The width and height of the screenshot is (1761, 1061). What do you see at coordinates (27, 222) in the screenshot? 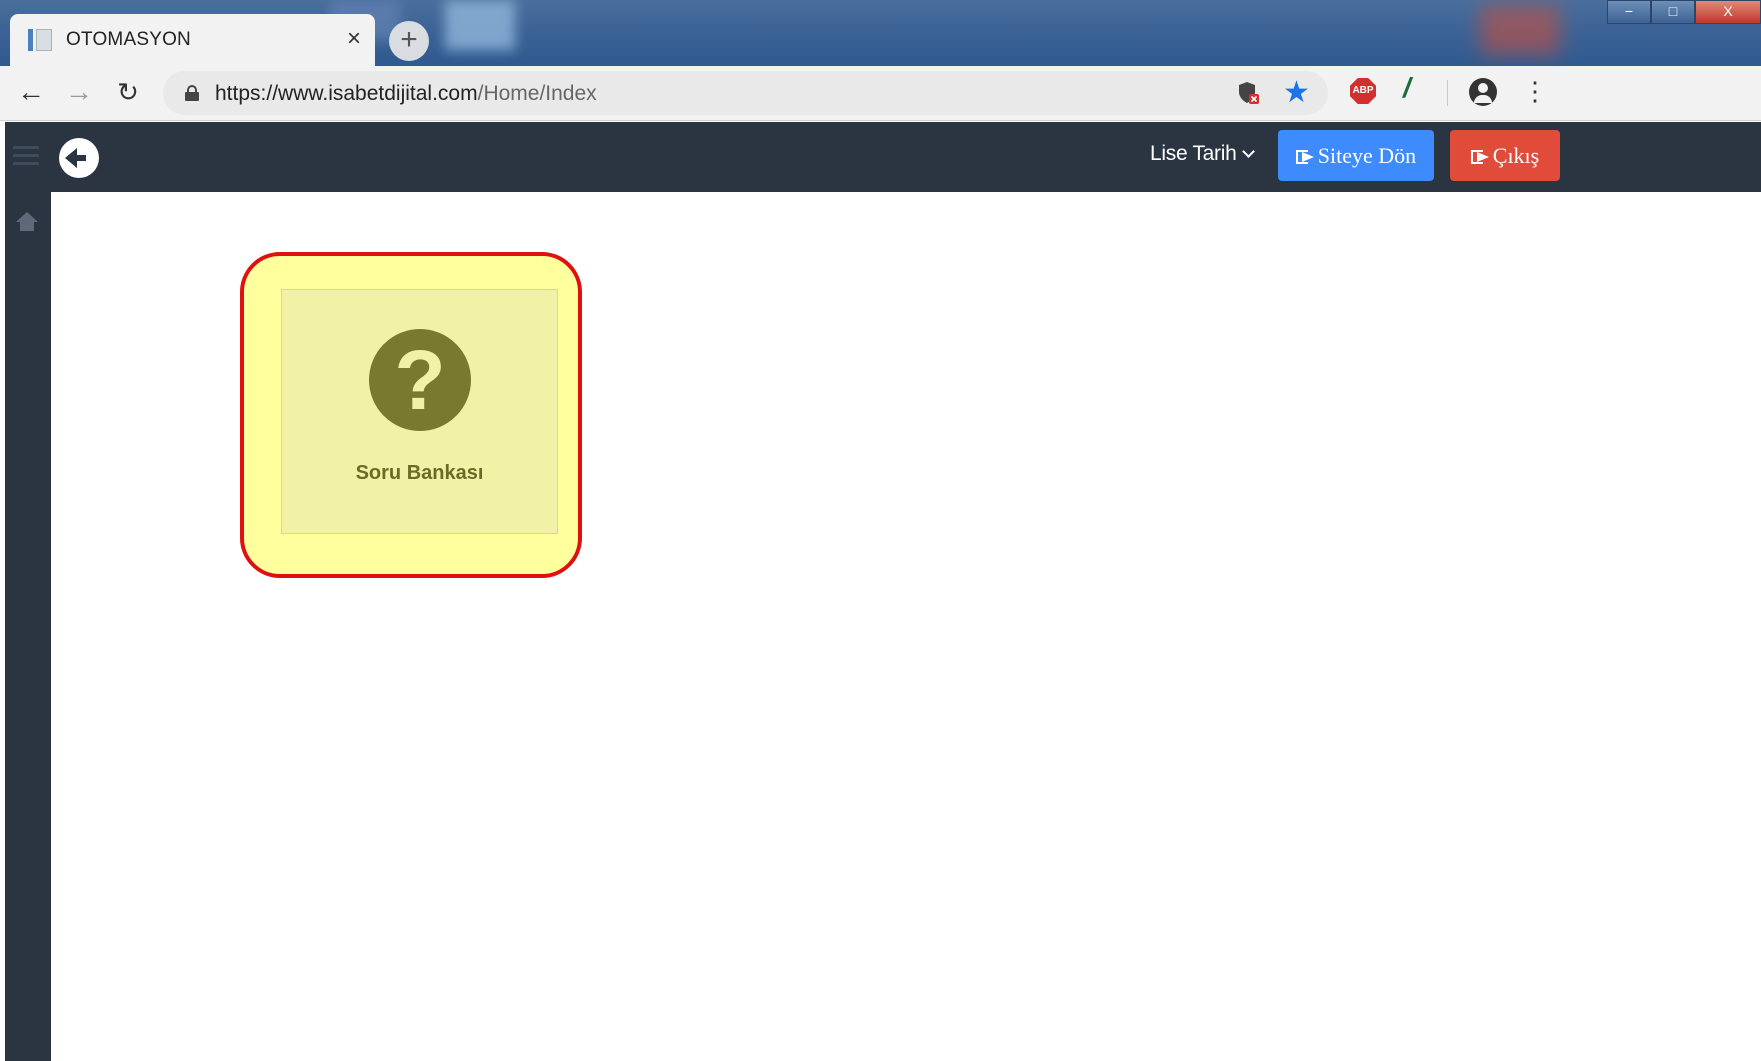
I see `home-icon` at bounding box center [27, 222].